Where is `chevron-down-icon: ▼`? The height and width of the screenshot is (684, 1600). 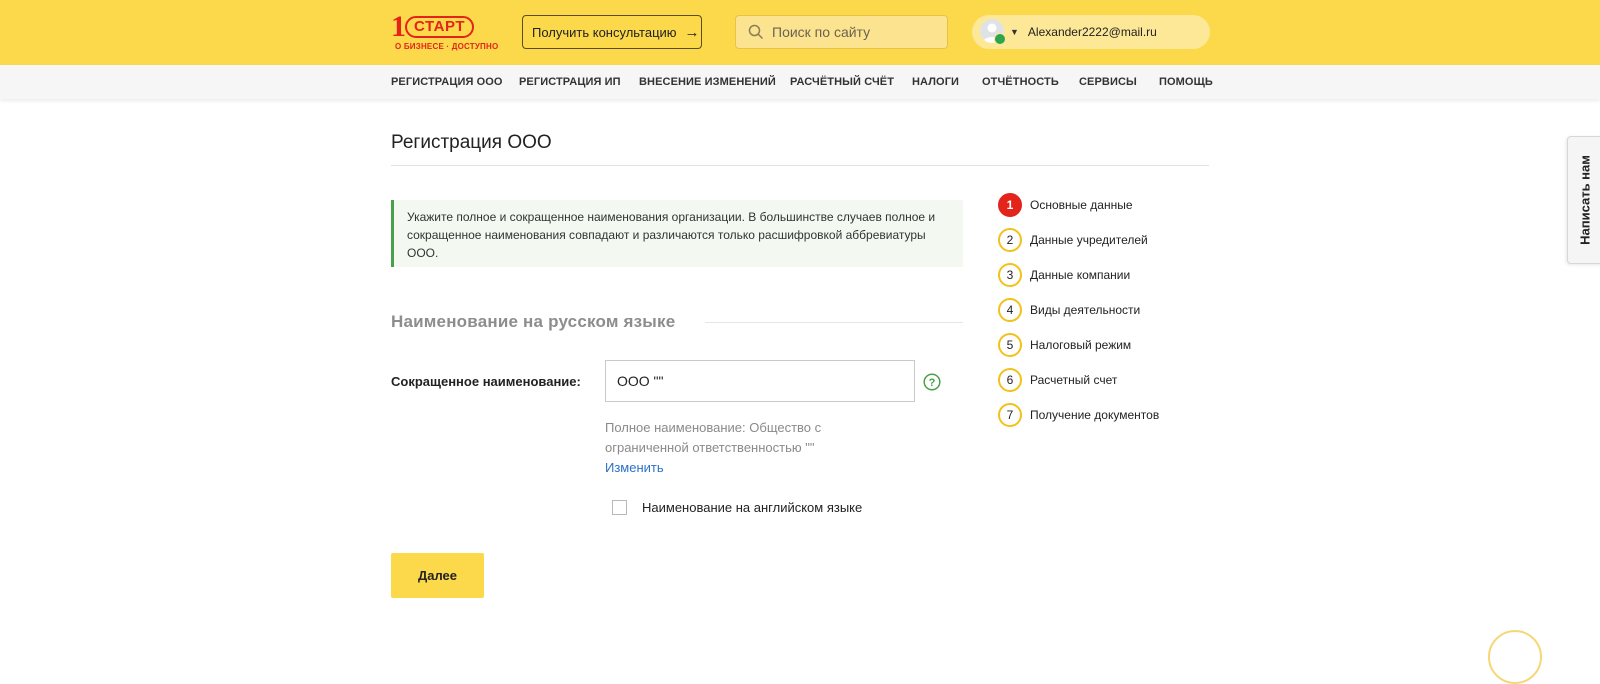 chevron-down-icon: ▼ is located at coordinates (1014, 32).